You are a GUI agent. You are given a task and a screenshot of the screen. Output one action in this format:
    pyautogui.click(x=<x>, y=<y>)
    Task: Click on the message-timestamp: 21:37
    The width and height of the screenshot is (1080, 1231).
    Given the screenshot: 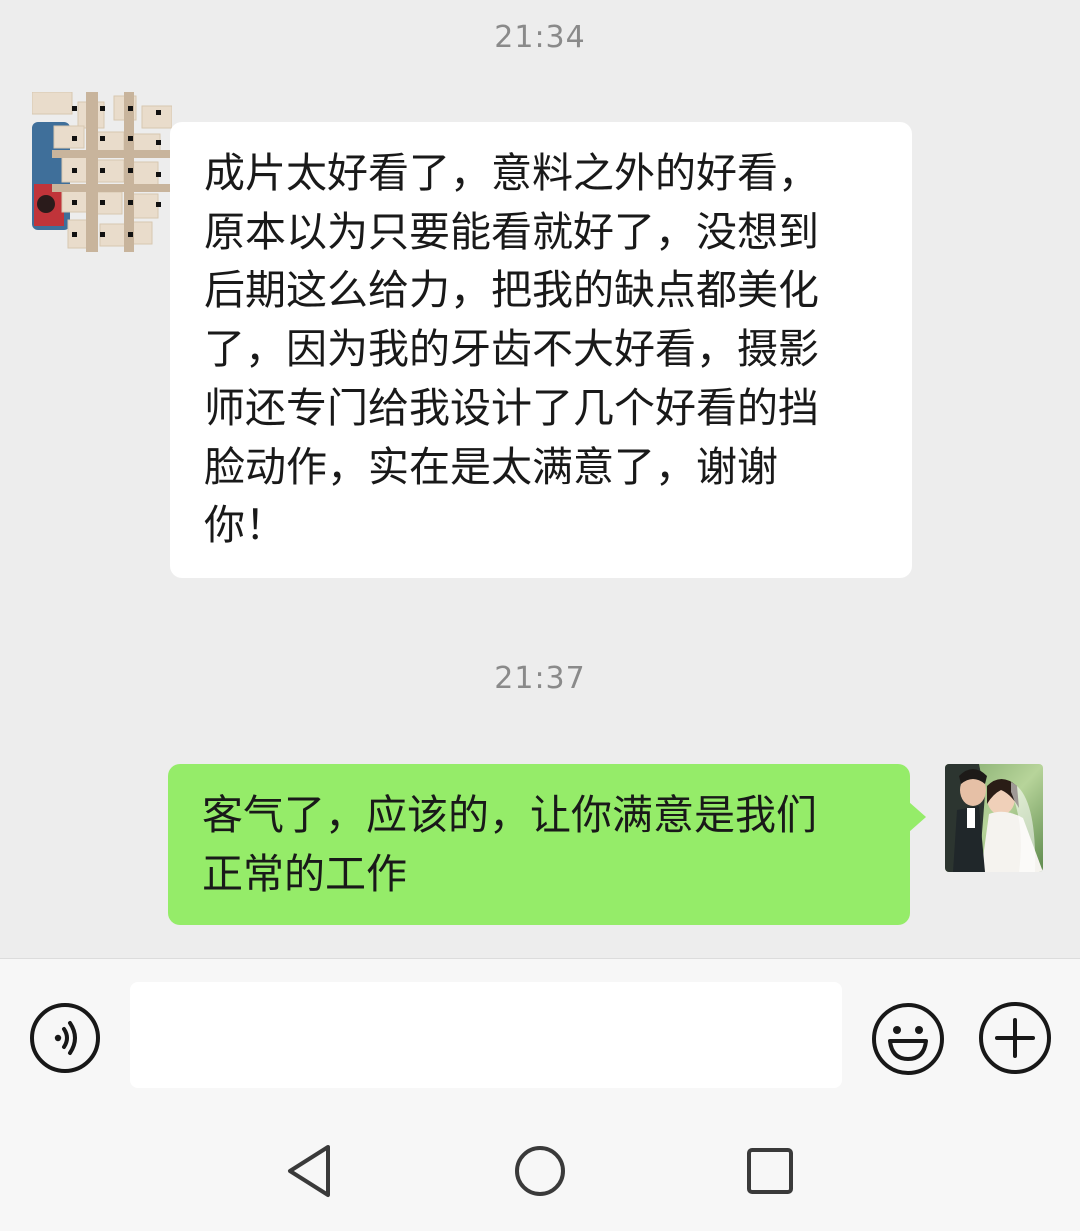 What is the action you would take?
    pyautogui.click(x=540, y=678)
    